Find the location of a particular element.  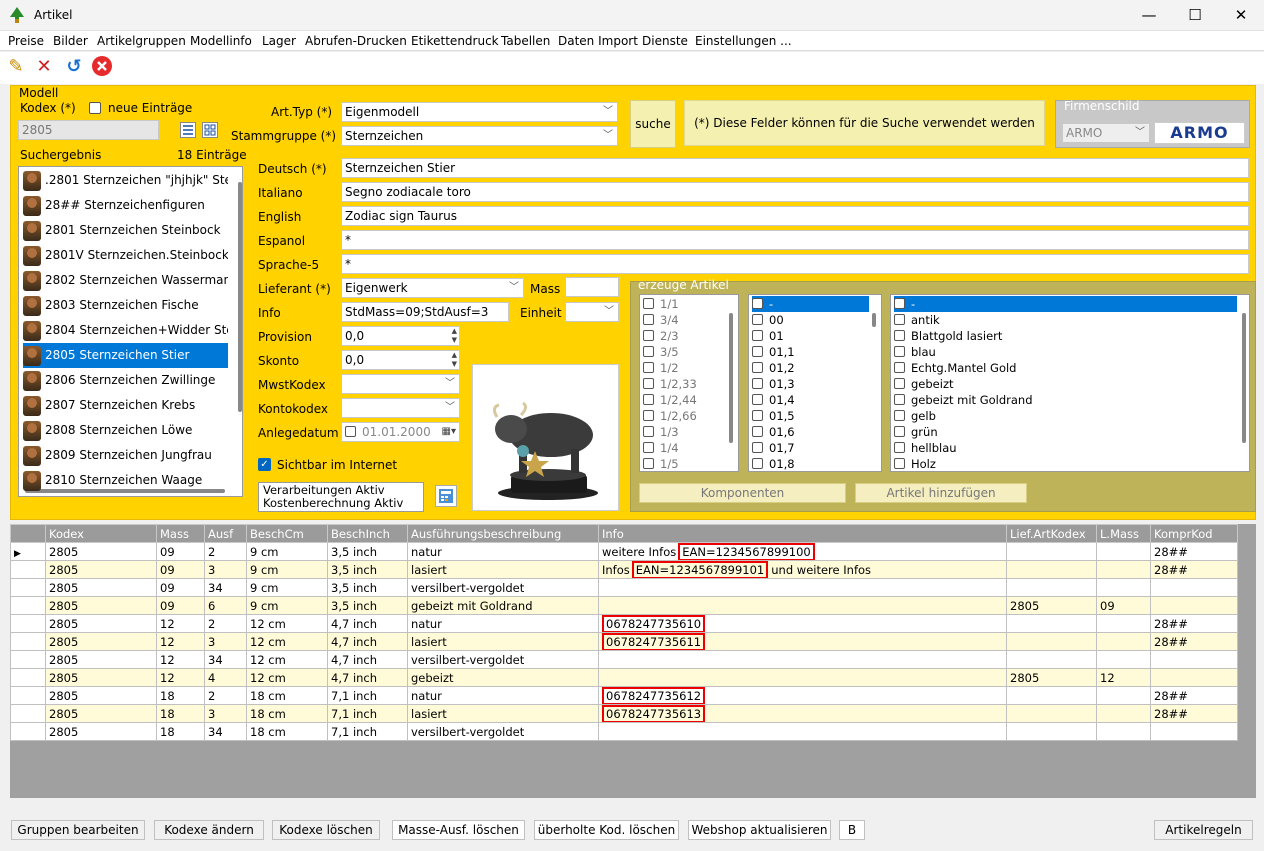

checklist-item: 1/2,44 is located at coordinates (684, 400).